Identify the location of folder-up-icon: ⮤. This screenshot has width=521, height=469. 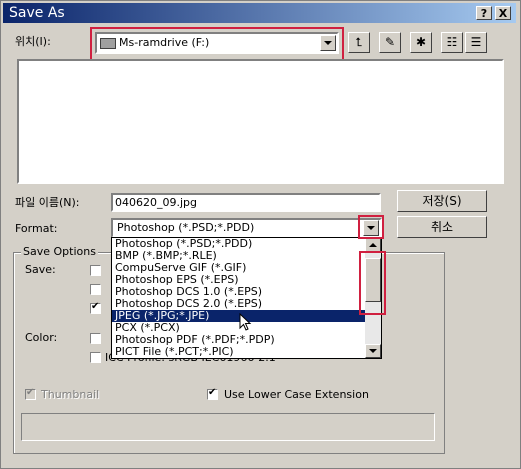
(359, 42).